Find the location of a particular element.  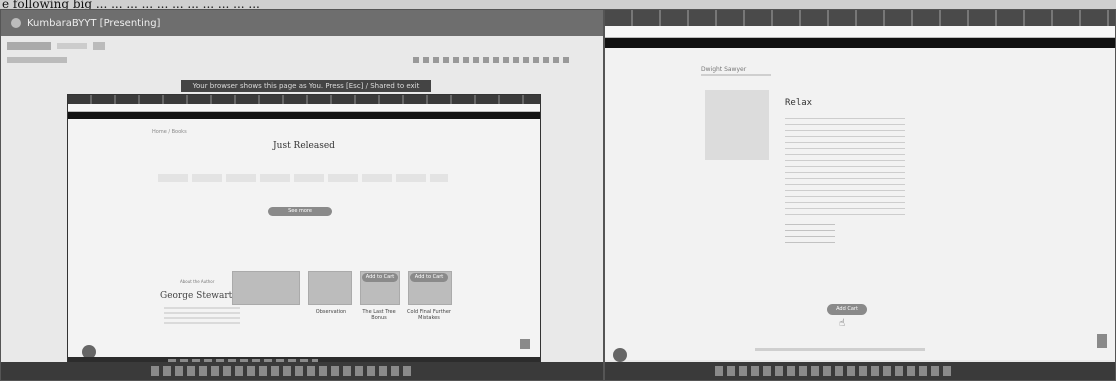

book-label-1: Observation is located at coordinates (331, 312).